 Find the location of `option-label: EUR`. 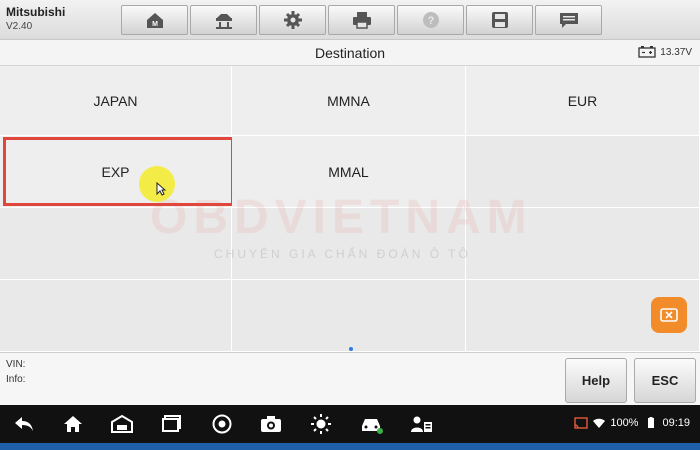

option-label: EUR is located at coordinates (582, 100).